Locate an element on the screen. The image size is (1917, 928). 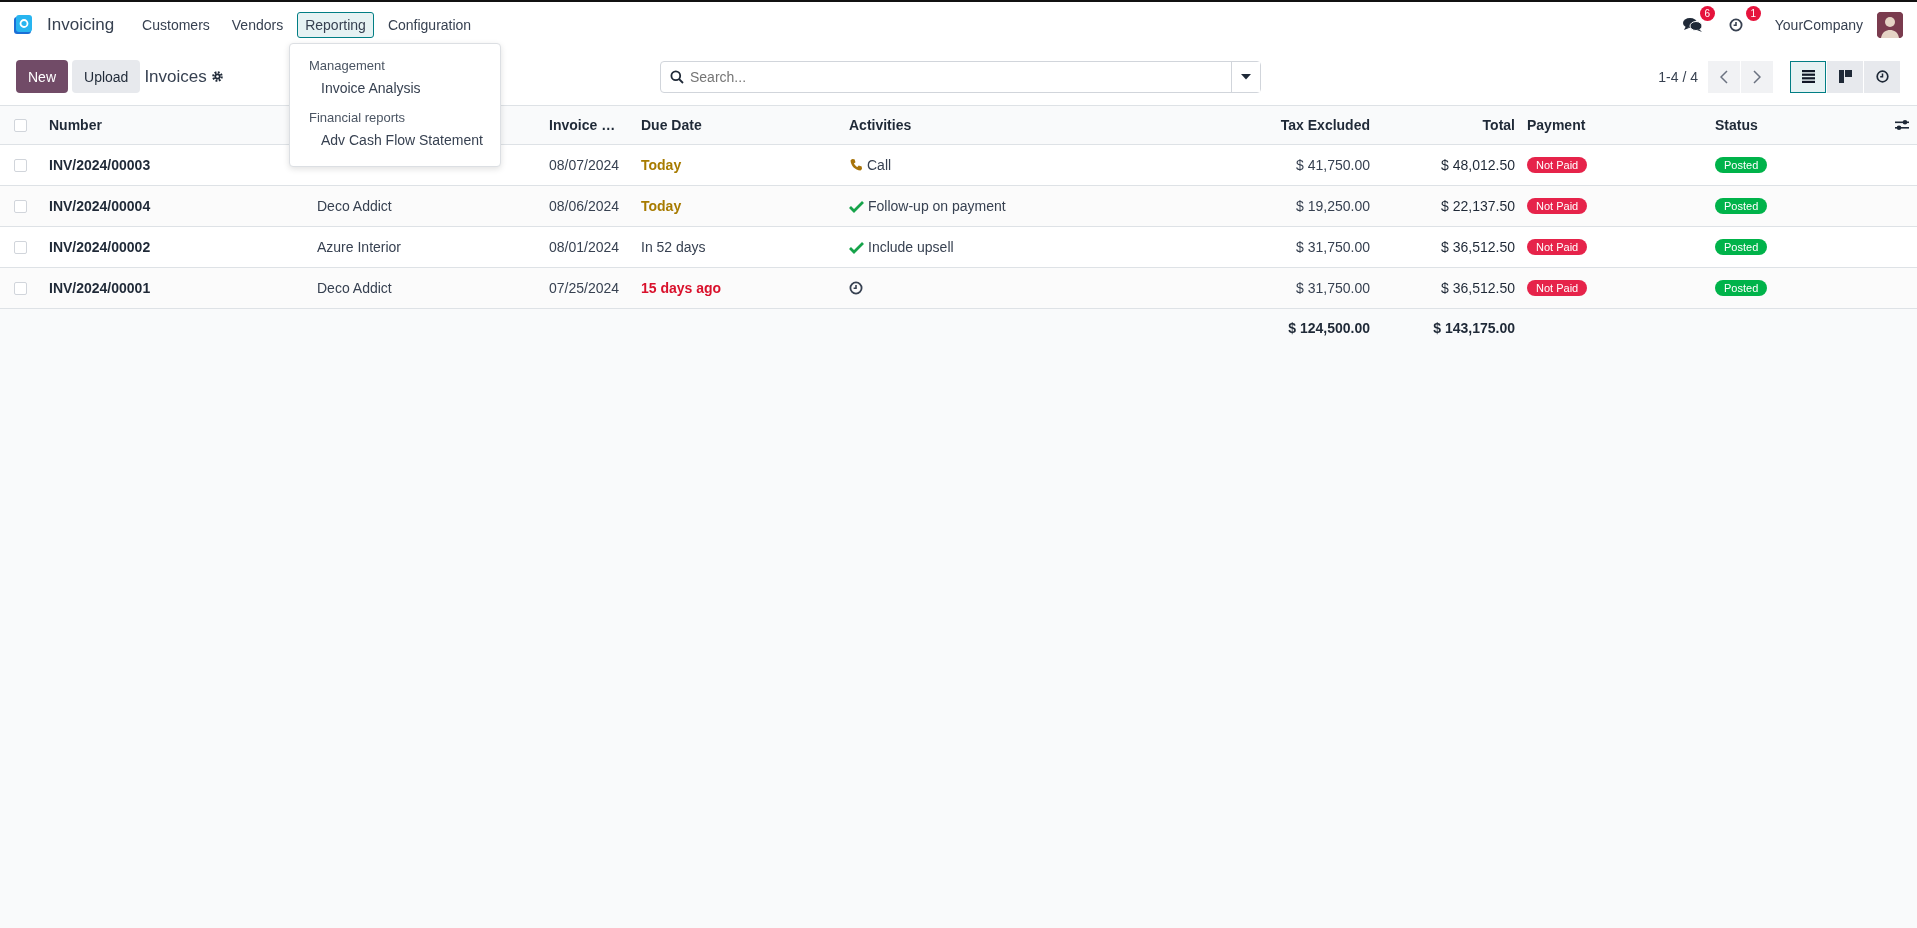
table-cell: INV/2024/00001 is located at coordinates (100, 288).